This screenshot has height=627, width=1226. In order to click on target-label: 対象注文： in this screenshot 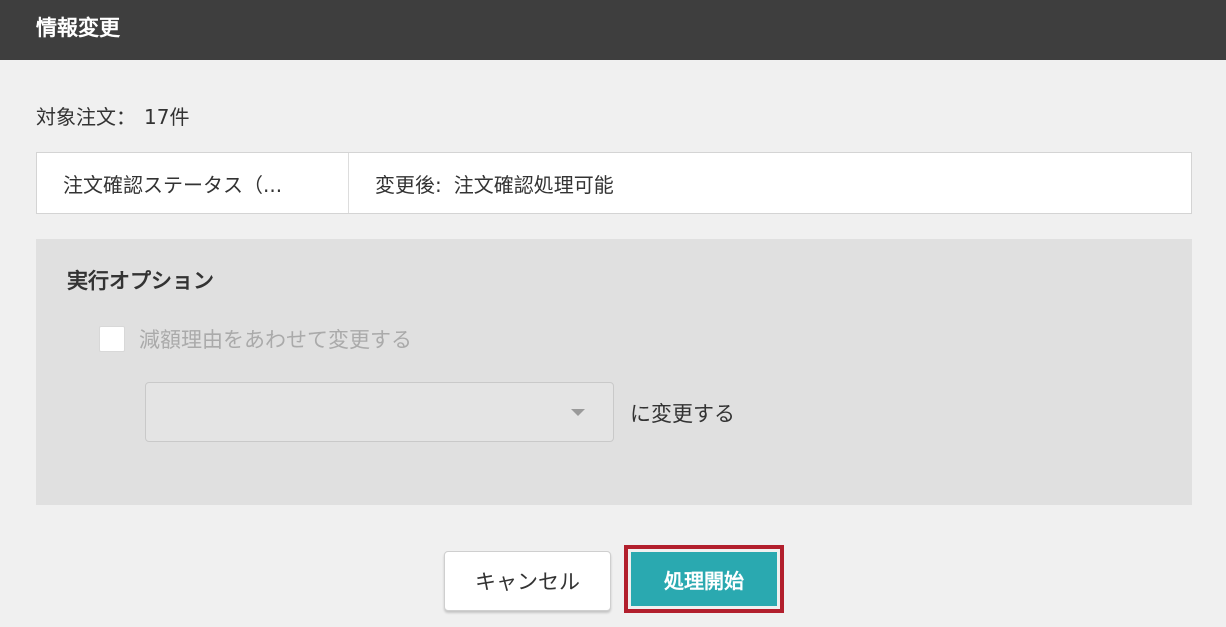, I will do `click(86, 117)`.